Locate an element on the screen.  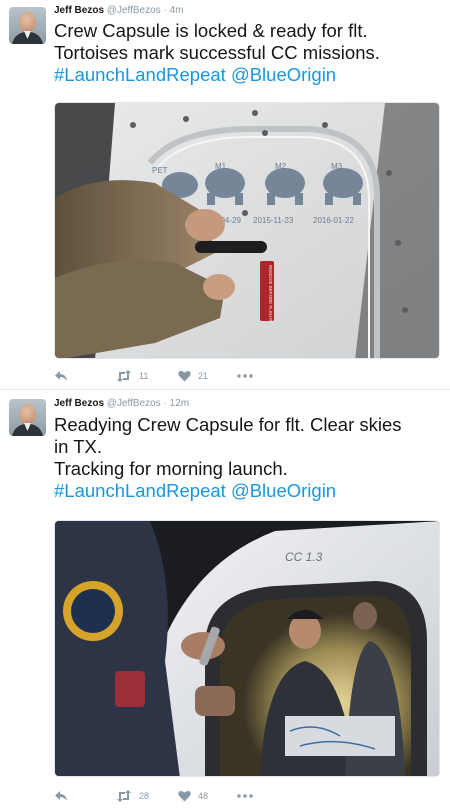
tweet-header: Jeff Bezos @JeffBezos · 4m is located at coordinates (119, 10).